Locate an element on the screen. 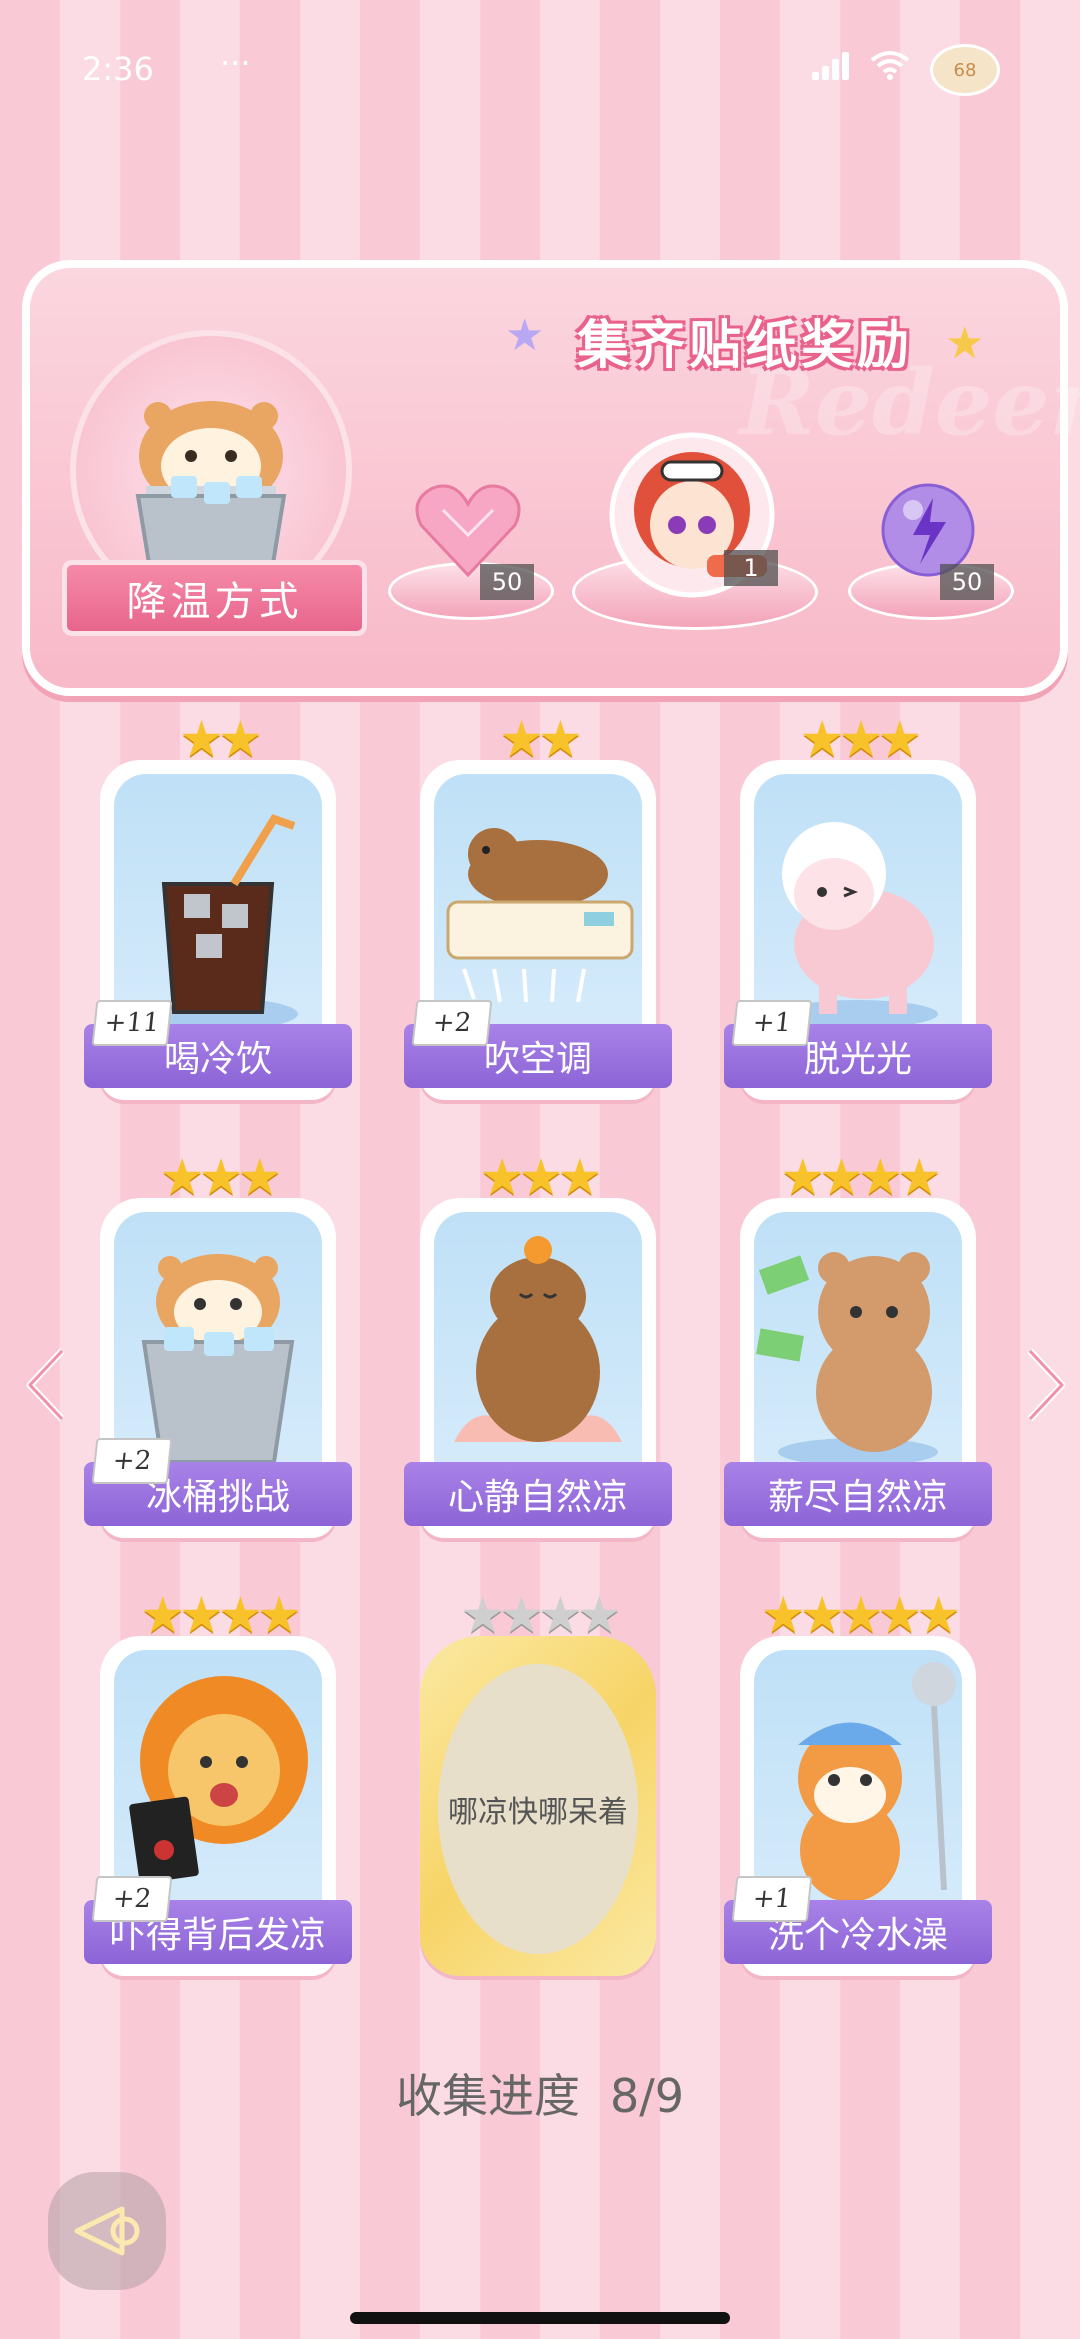 Image resolution: width=1080 pixels, height=2339 pixels. battery-level: 68 is located at coordinates (965, 70).